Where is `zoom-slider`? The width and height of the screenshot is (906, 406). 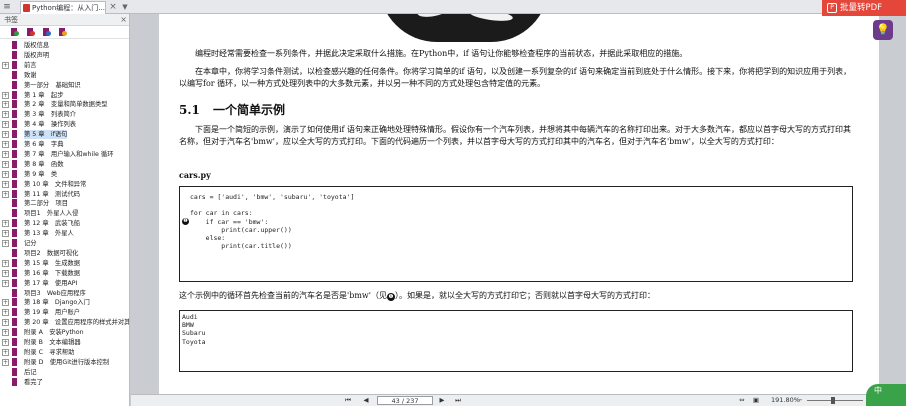
zoom-slider is located at coordinates (835, 400).